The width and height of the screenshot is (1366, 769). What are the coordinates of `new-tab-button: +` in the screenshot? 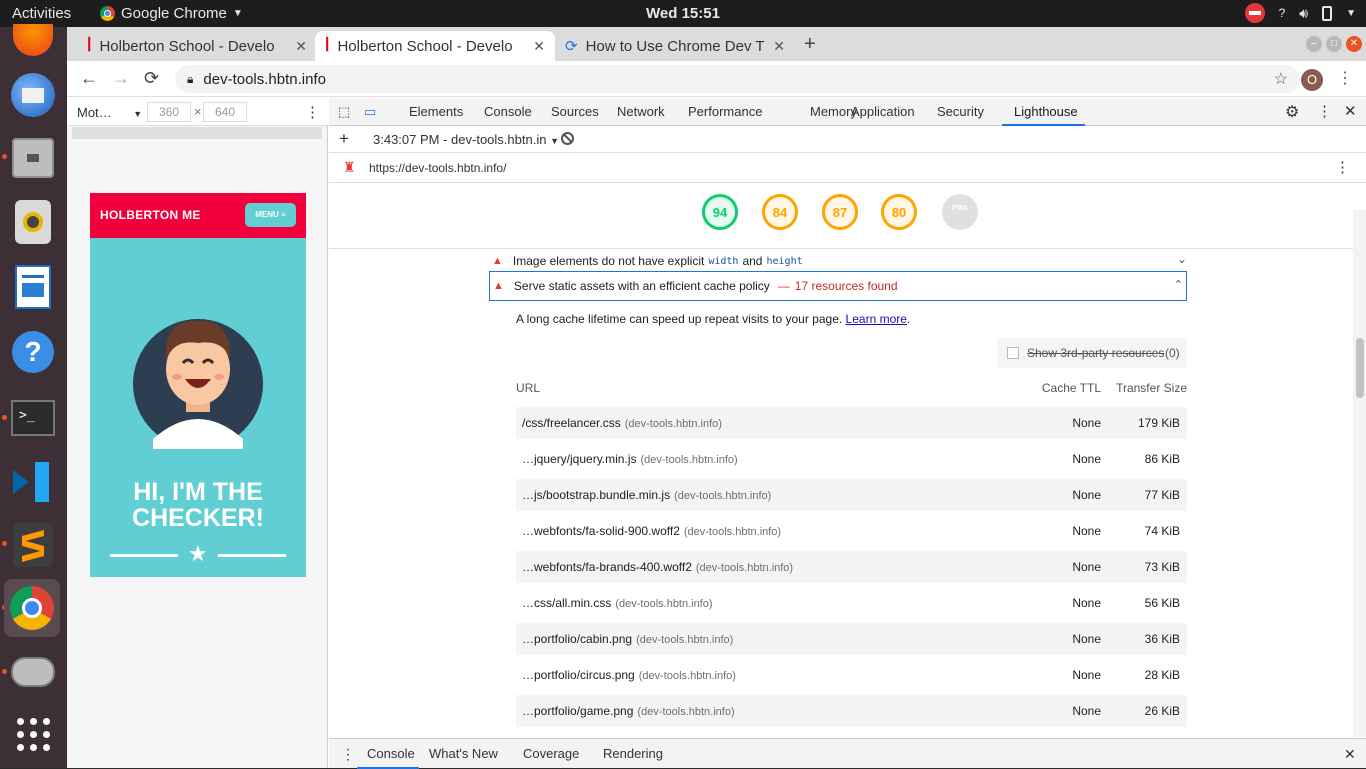 It's located at (810, 44).